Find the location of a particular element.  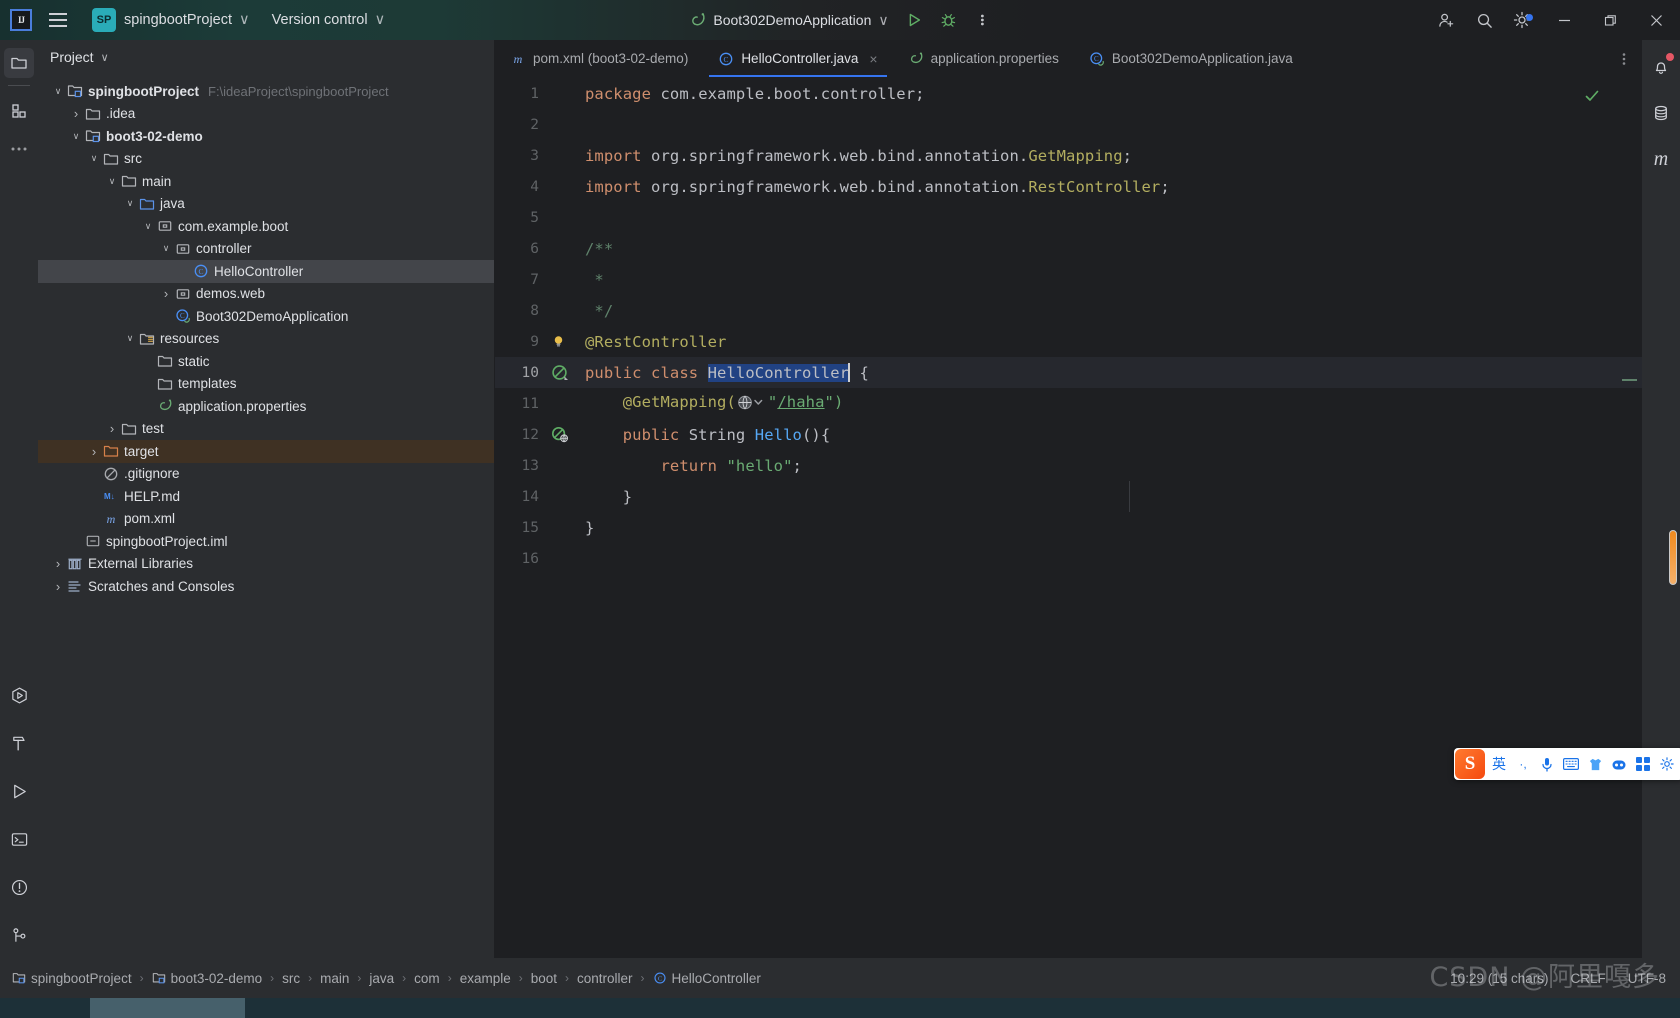

tree-node-main: ∨ main is located at coordinates (266, 181).